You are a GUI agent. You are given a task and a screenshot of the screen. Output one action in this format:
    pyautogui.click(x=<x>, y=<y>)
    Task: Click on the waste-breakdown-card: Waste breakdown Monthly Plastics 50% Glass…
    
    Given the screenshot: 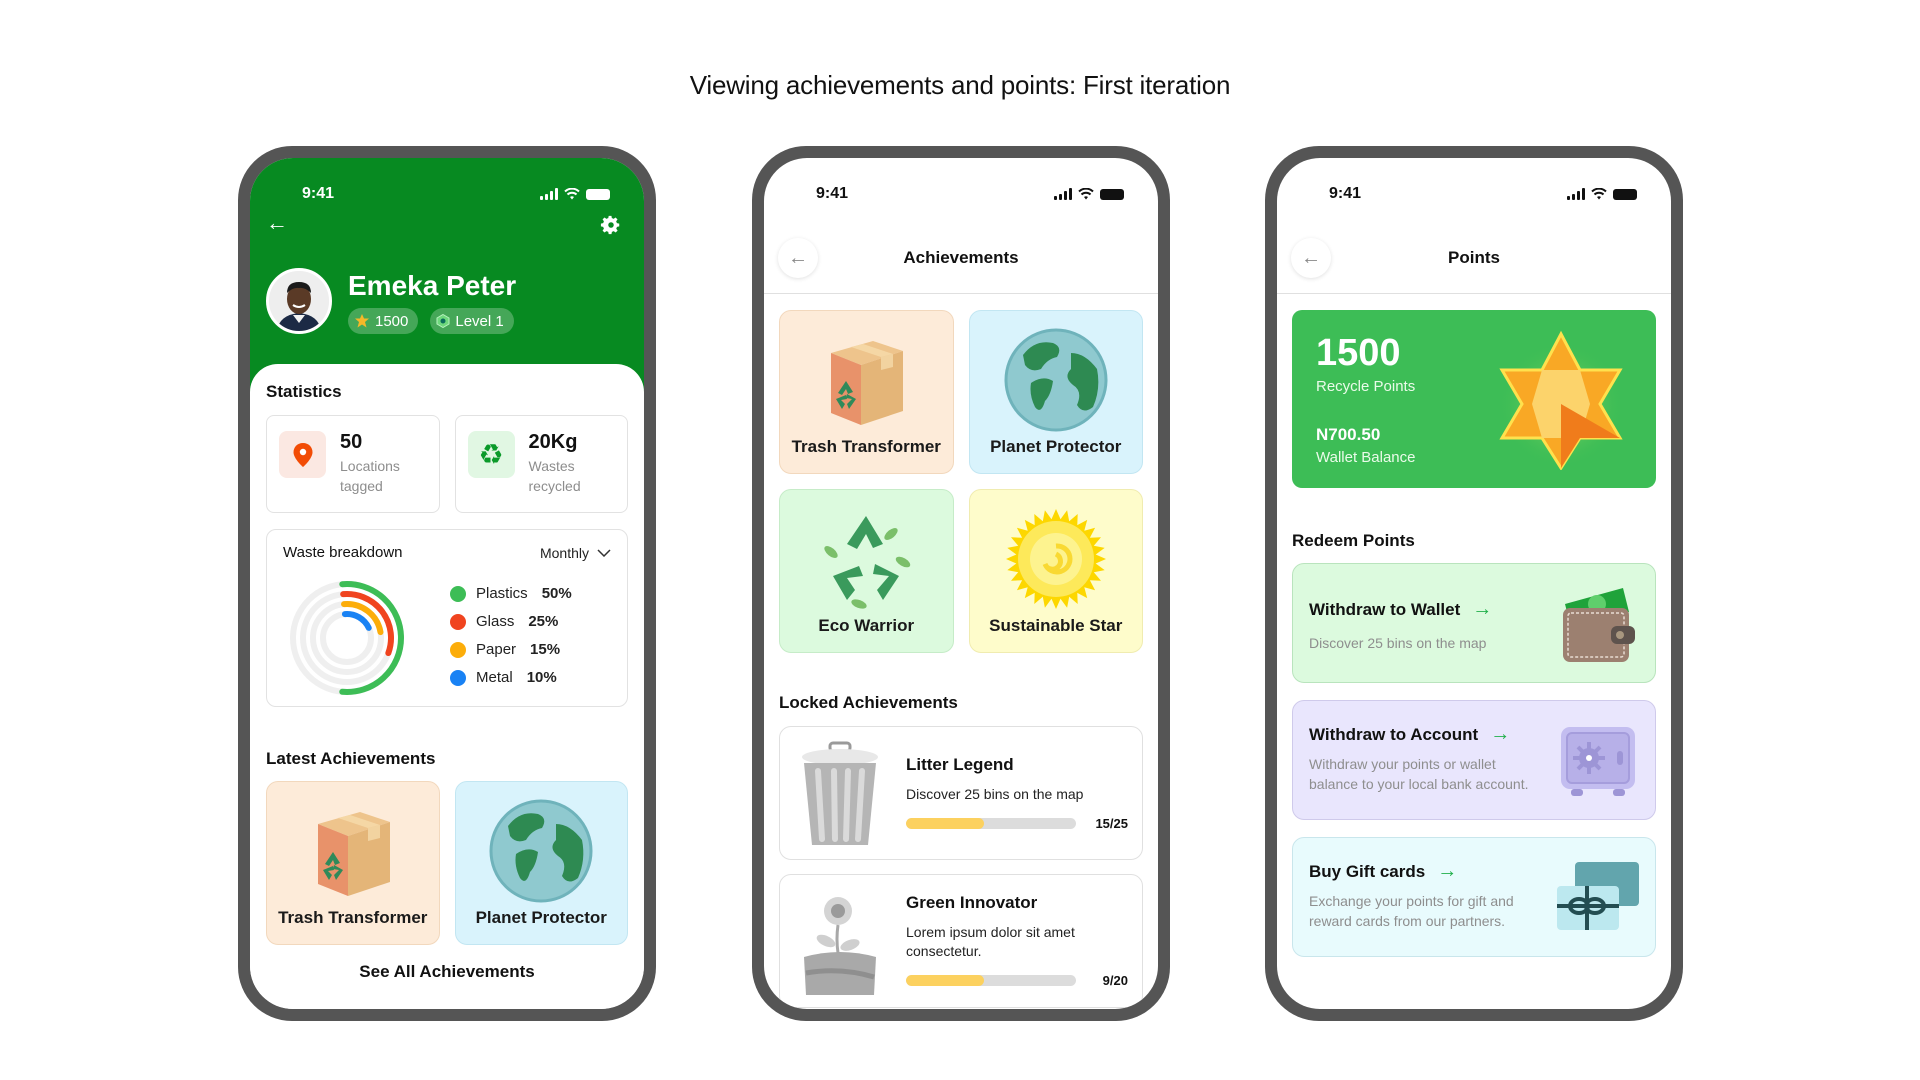 What is the action you would take?
    pyautogui.click(x=447, y=618)
    